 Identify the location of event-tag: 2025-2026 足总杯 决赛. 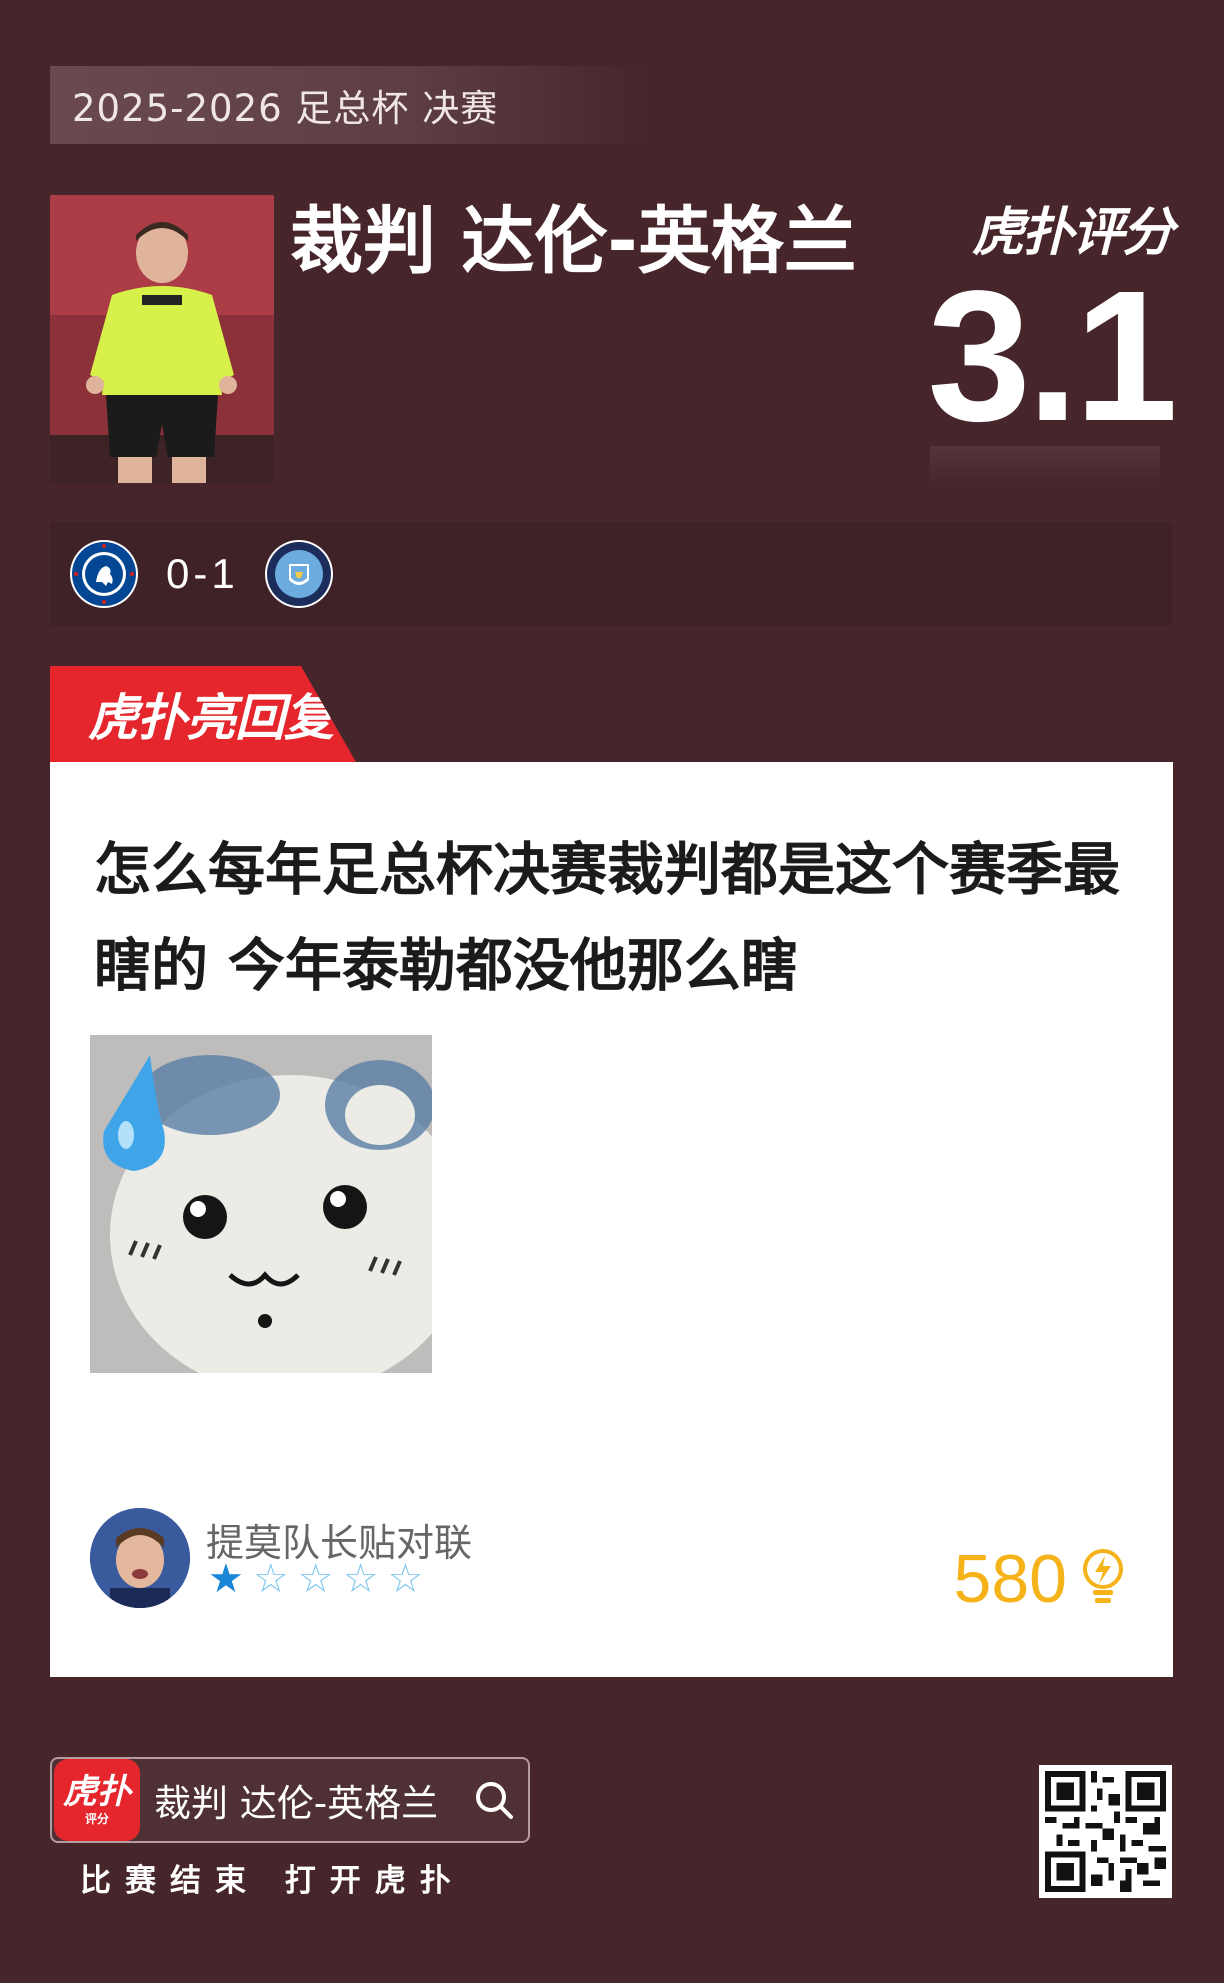
(350, 105).